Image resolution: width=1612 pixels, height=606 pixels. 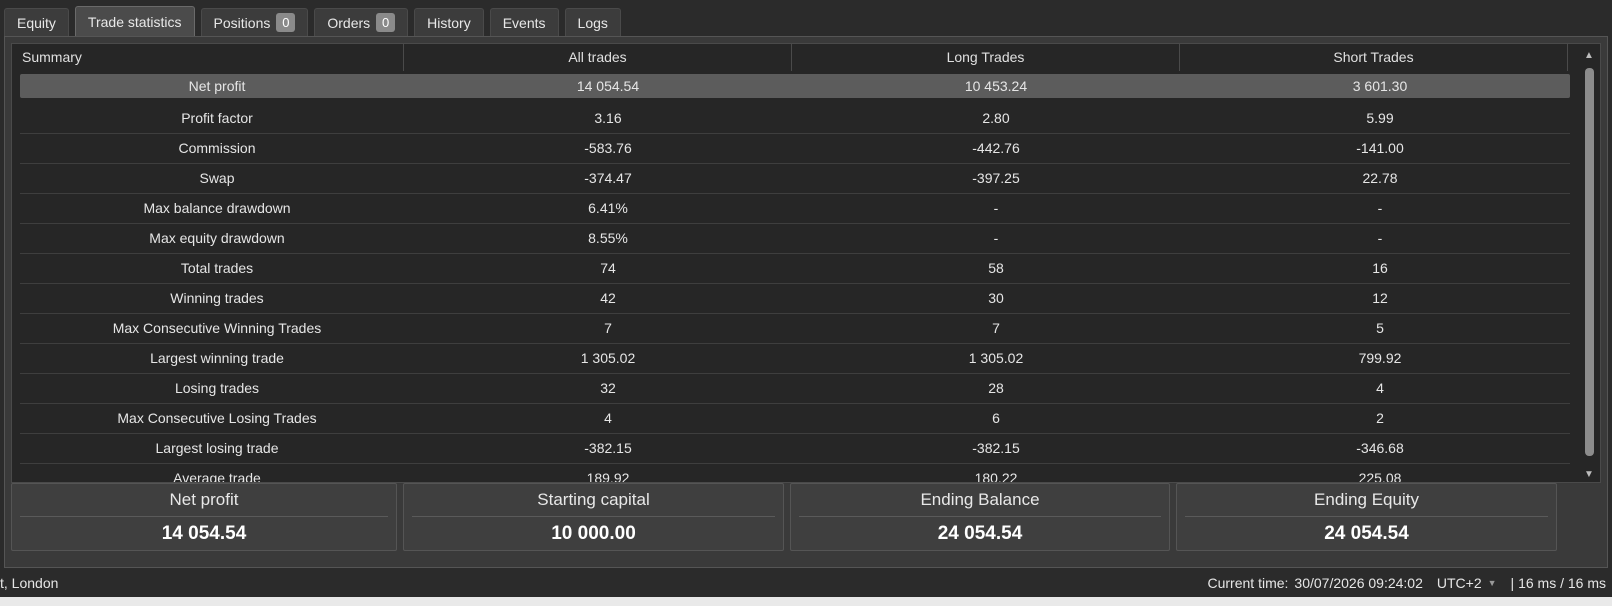 What do you see at coordinates (593, 503) in the screenshot?
I see `card-title: Starting capital` at bounding box center [593, 503].